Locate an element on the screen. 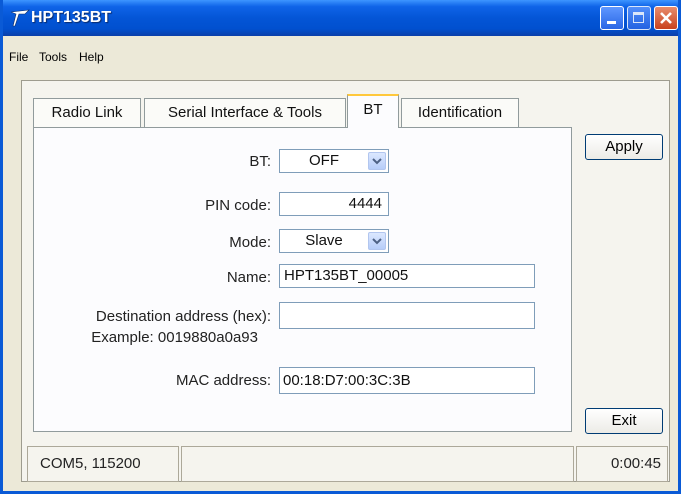 The image size is (681, 494). tab-radio-link: Radio Link is located at coordinates (87, 113).